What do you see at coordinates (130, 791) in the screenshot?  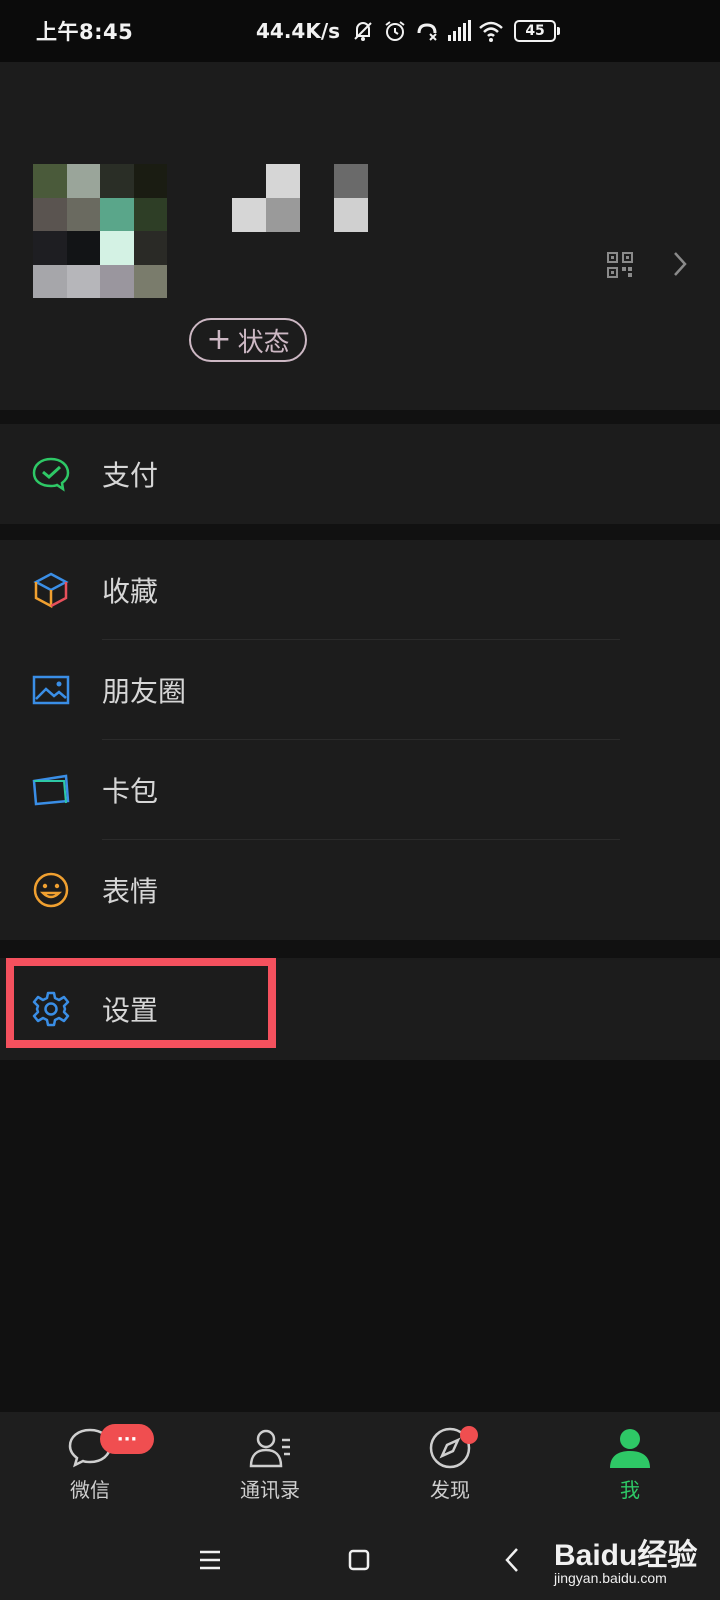 I see `menu-label-cards: 卡包` at bounding box center [130, 791].